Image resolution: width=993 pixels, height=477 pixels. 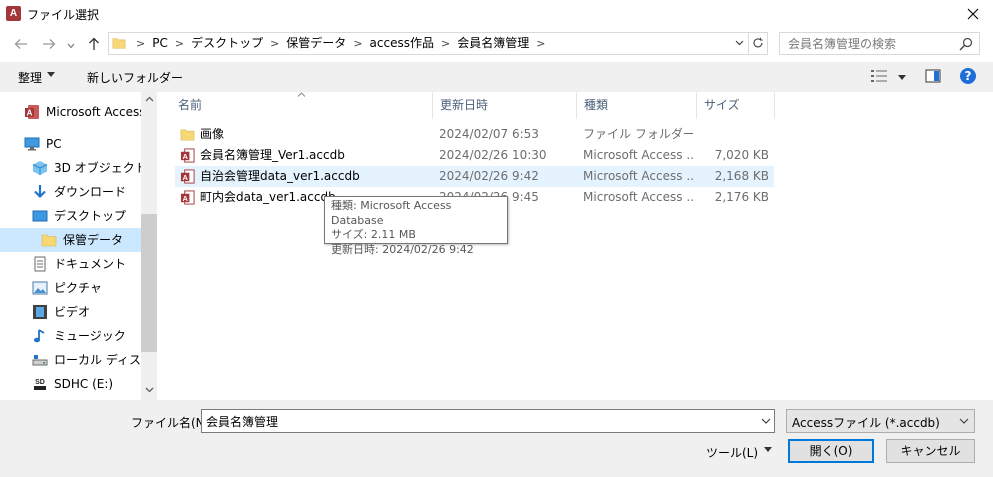 I want to click on search-input, so click(x=873, y=44).